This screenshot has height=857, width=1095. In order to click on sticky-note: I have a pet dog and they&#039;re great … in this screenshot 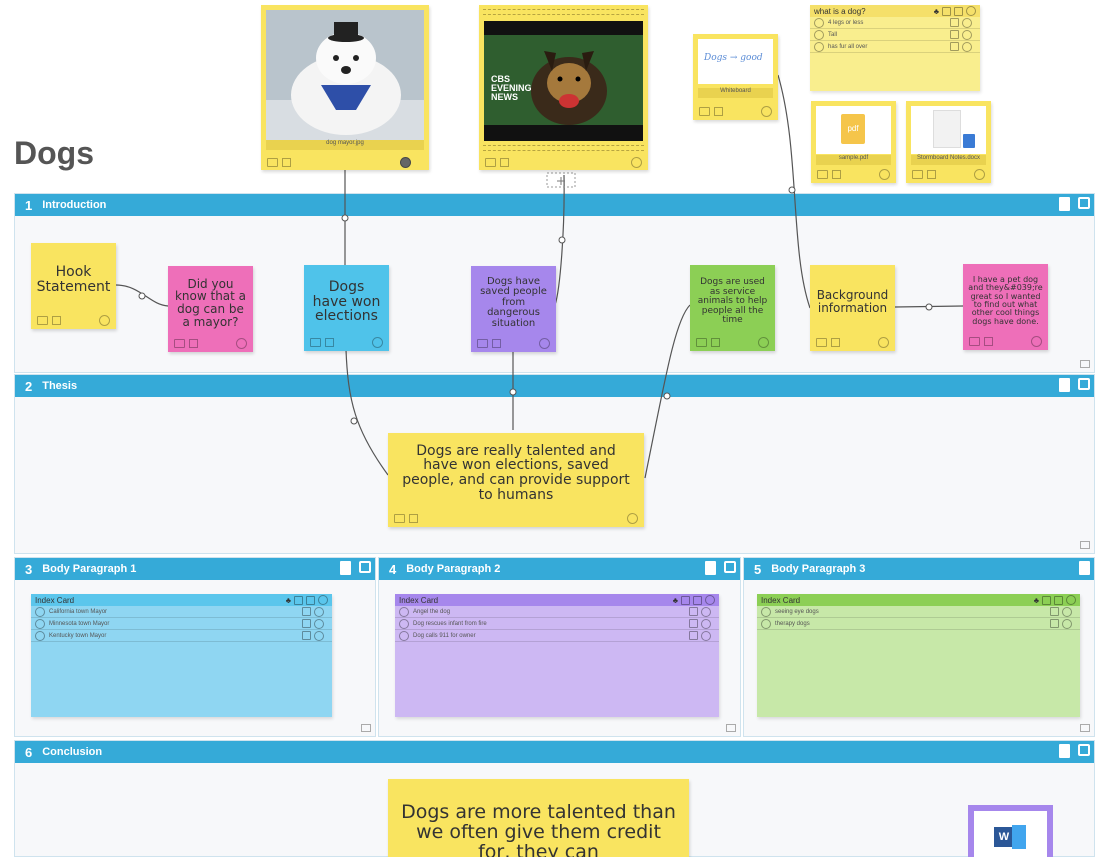, I will do `click(1005, 307)`.